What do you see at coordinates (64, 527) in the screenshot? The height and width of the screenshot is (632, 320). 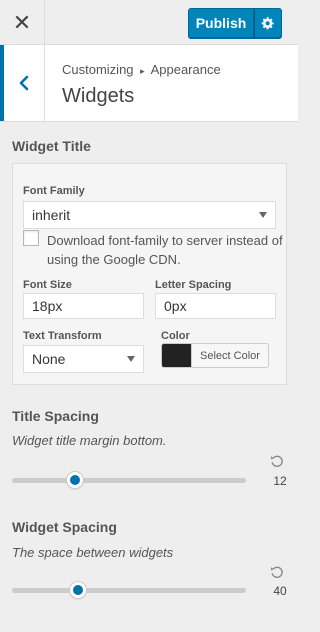 I see `widget-spacing-heading: Widget Spacing` at bounding box center [64, 527].